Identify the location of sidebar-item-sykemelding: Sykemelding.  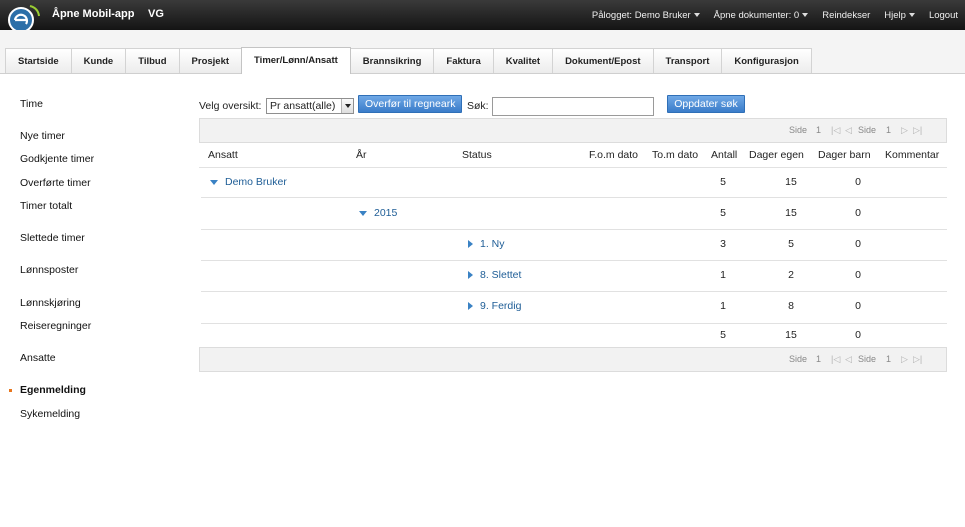
(50, 414).